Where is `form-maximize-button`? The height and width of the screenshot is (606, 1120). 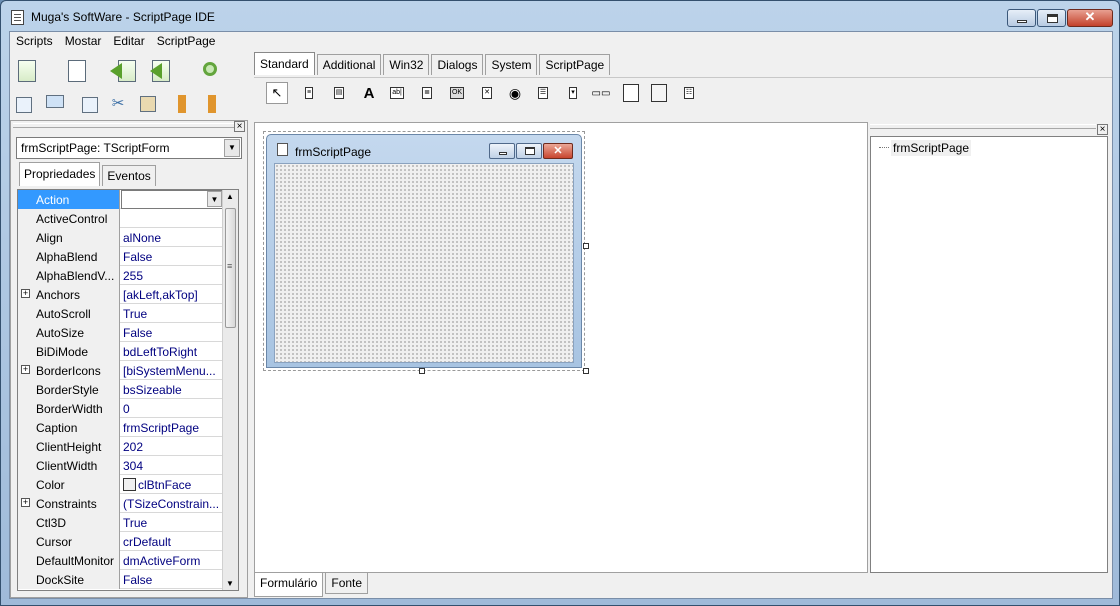 form-maximize-button is located at coordinates (529, 151).